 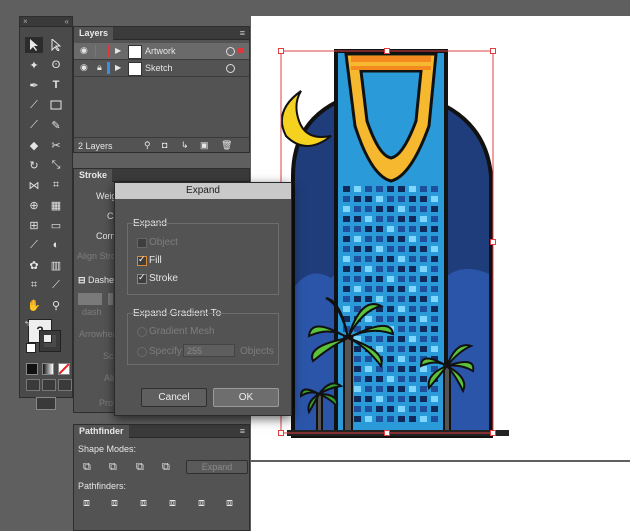 What do you see at coordinates (166, 467) in the screenshot?
I see `exclude-icon: ⧉` at bounding box center [166, 467].